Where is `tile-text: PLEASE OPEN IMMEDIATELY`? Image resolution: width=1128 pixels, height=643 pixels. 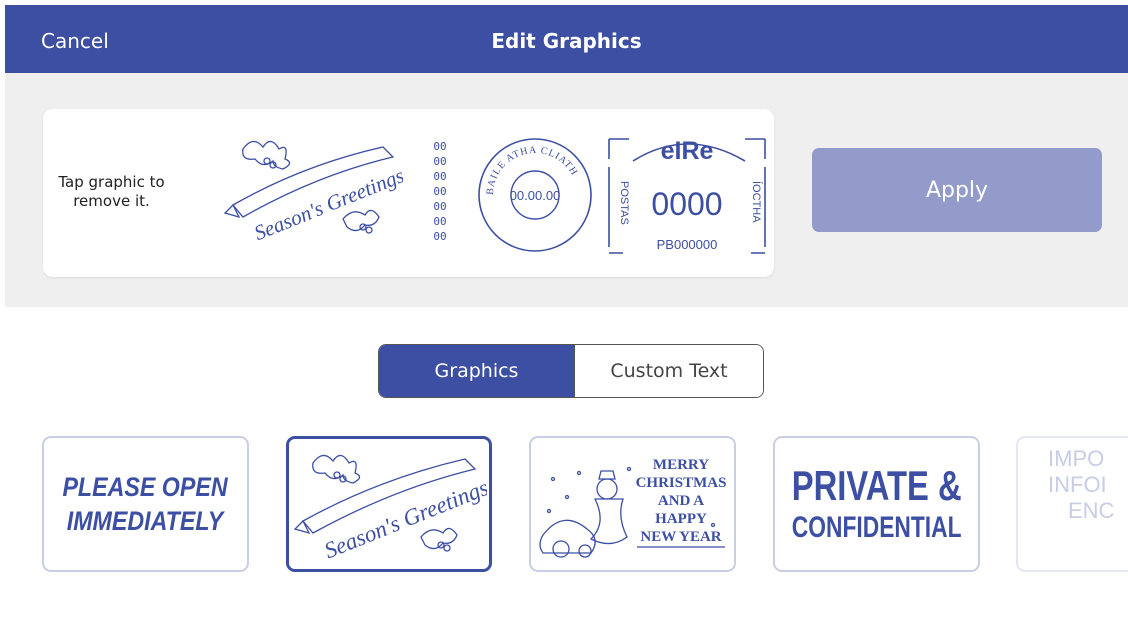
tile-text: PLEASE OPEN IMMEDIATELY is located at coordinates (145, 504).